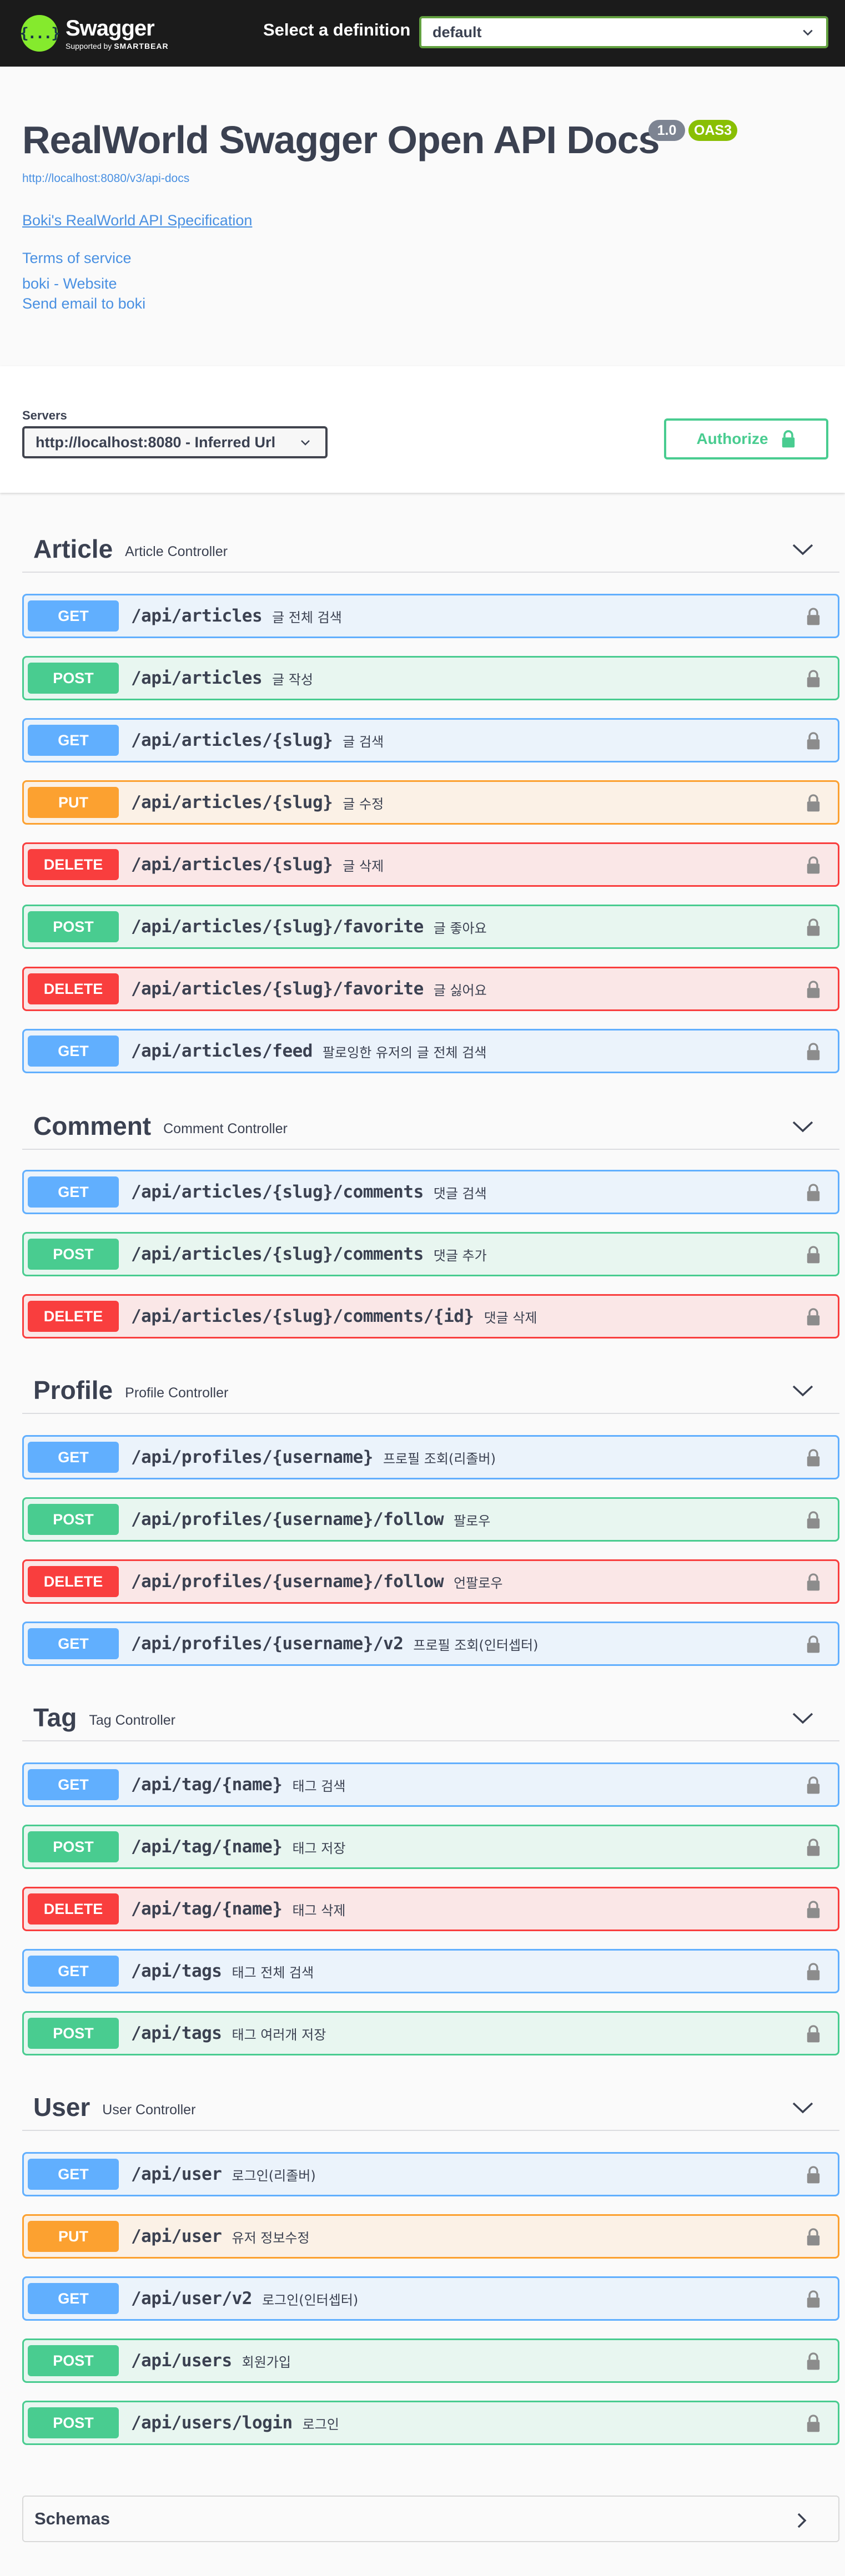 The width and height of the screenshot is (845, 2576). I want to click on operation-row: POST/api/users/login 로그인, so click(430, 2423).